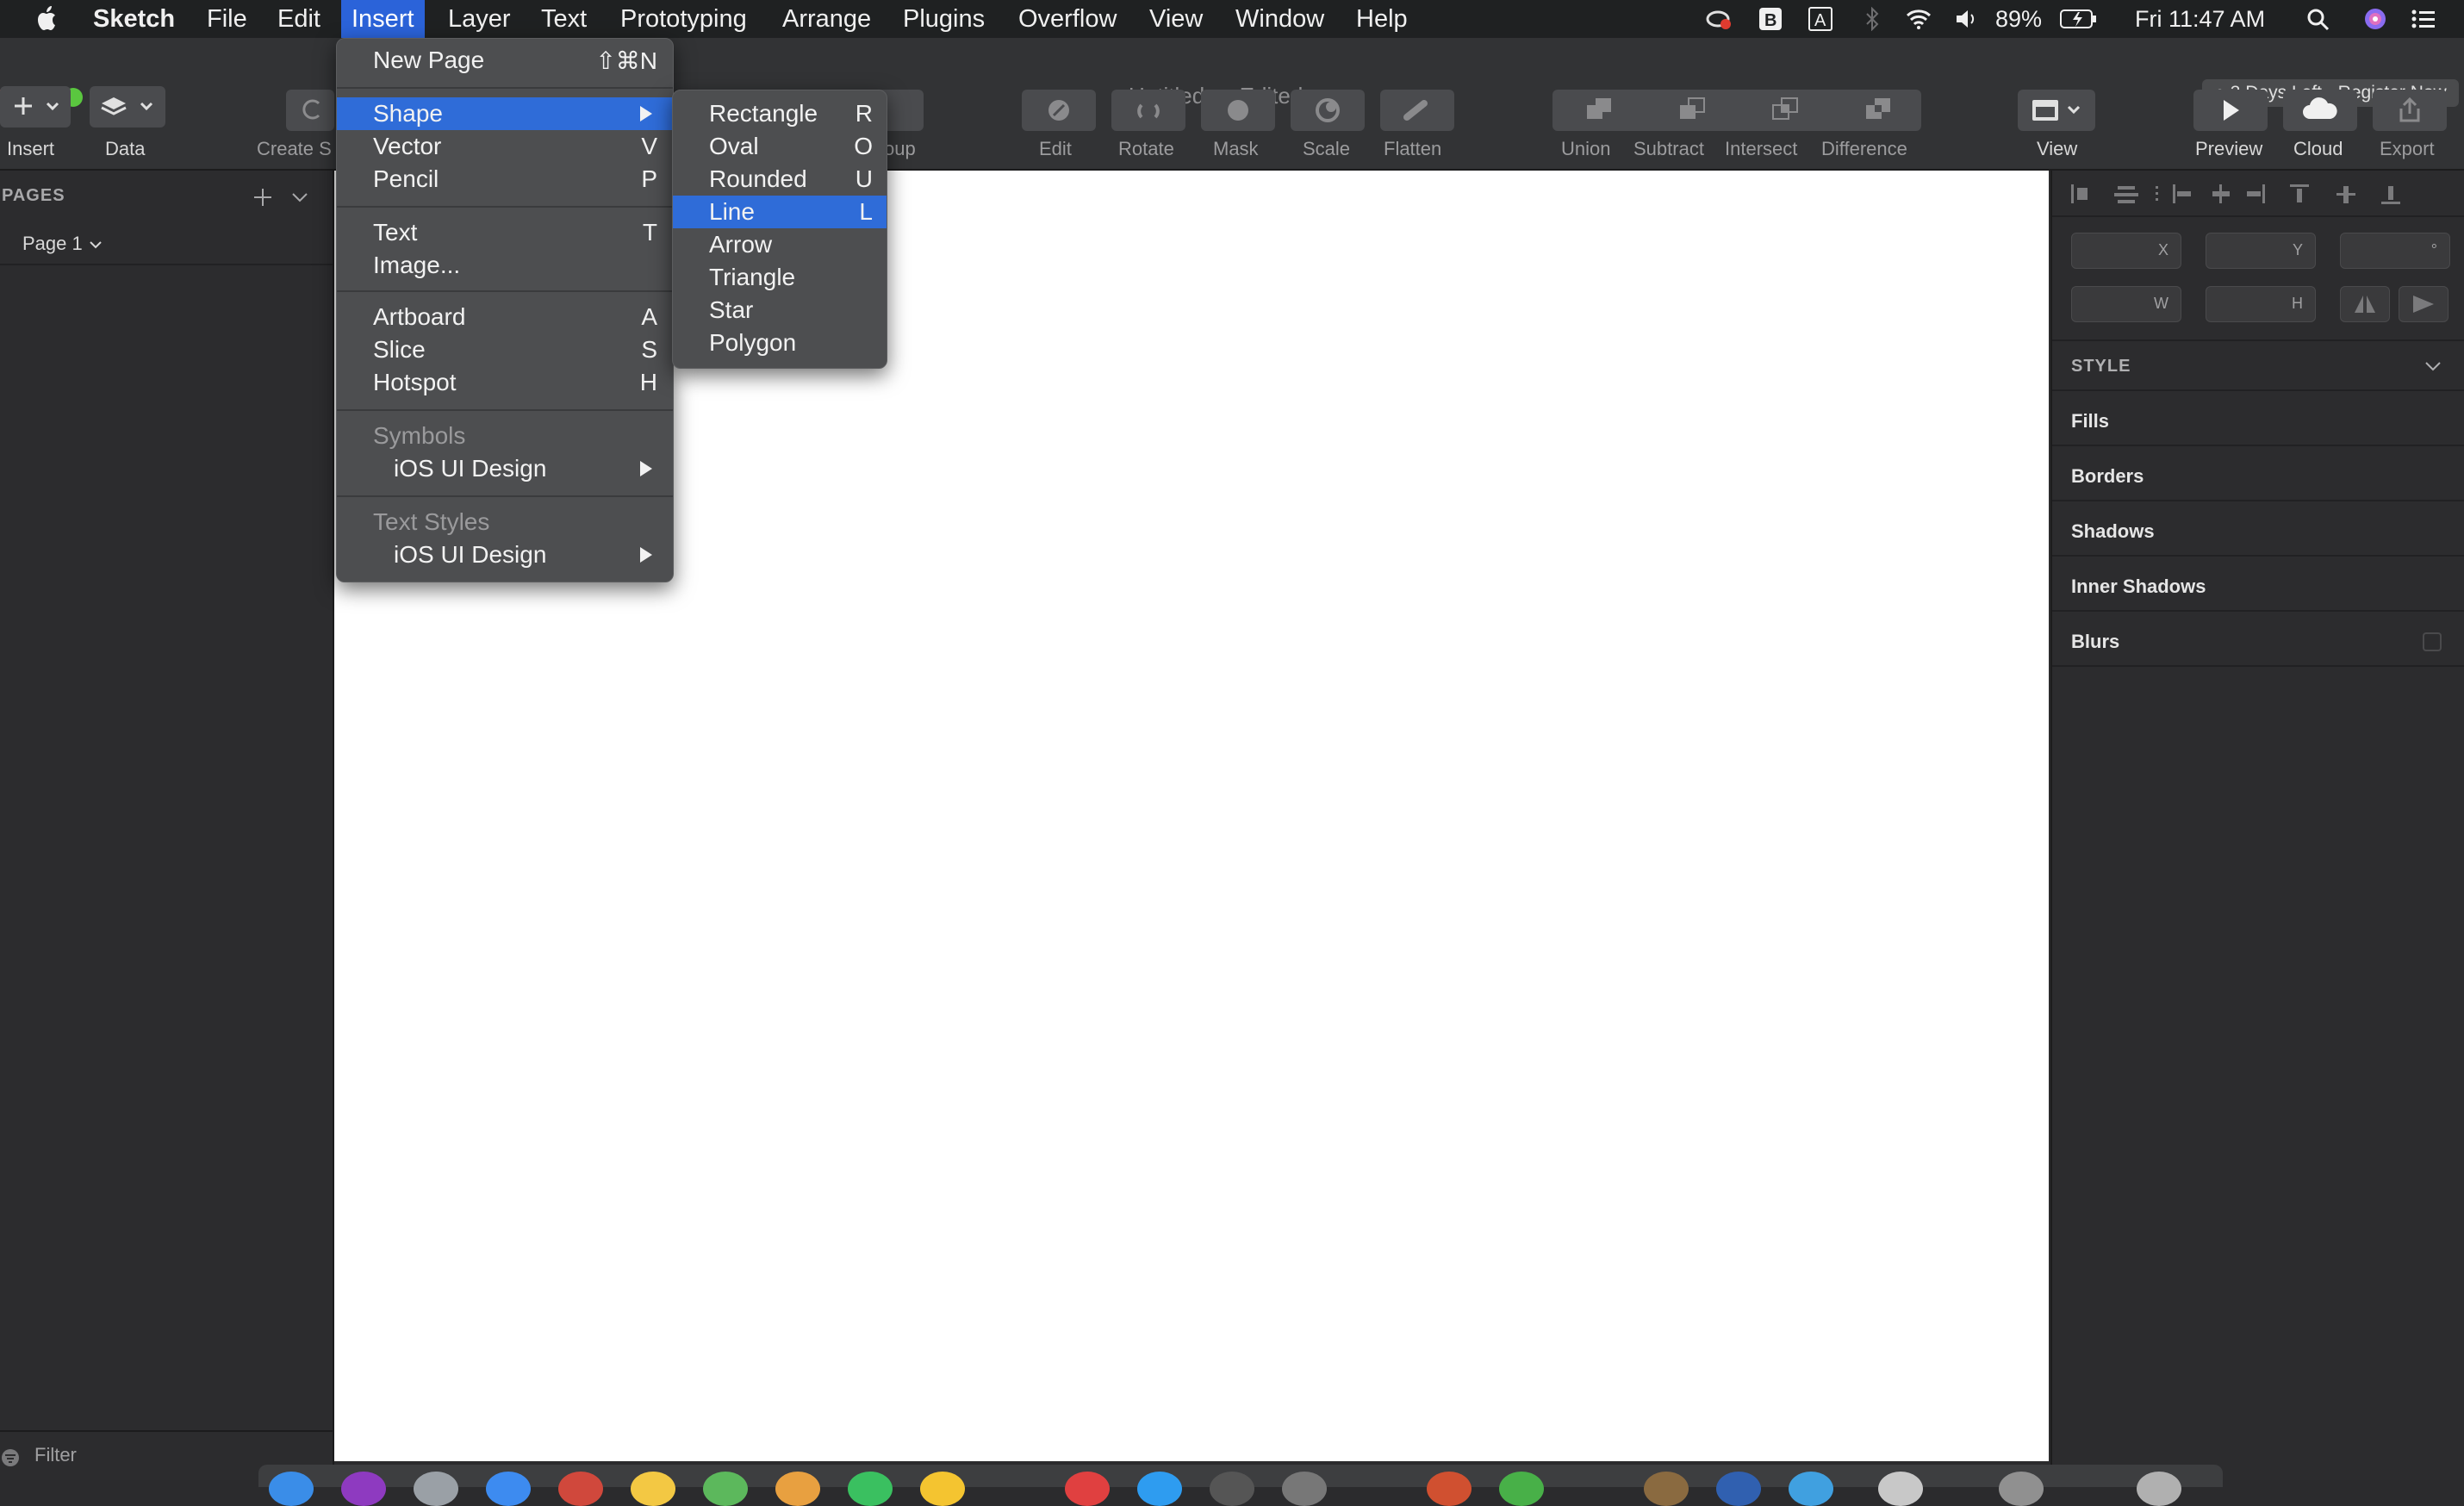  What do you see at coordinates (1872, 19) in the screenshot?
I see `bluetooth-icon` at bounding box center [1872, 19].